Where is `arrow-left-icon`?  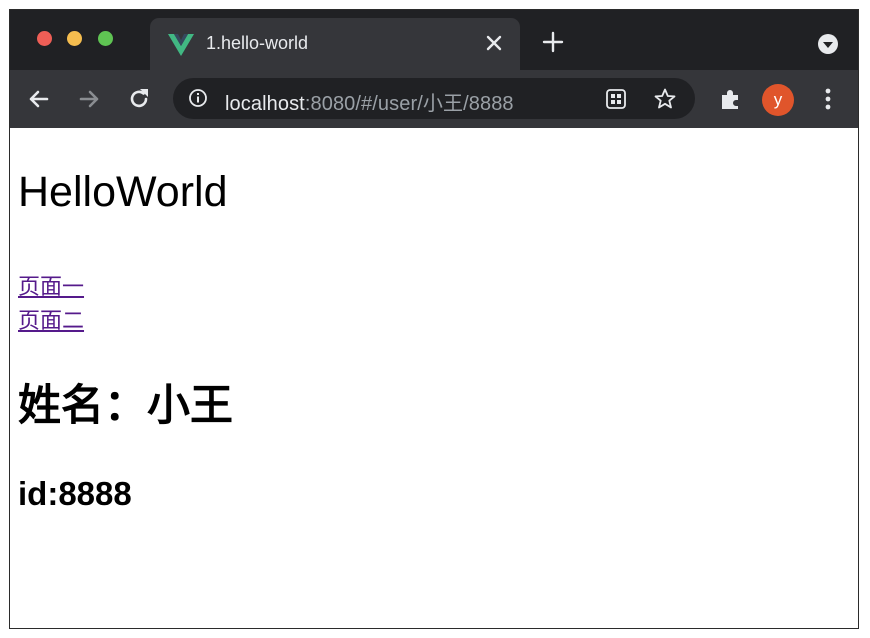
arrow-left-icon is located at coordinates (39, 99).